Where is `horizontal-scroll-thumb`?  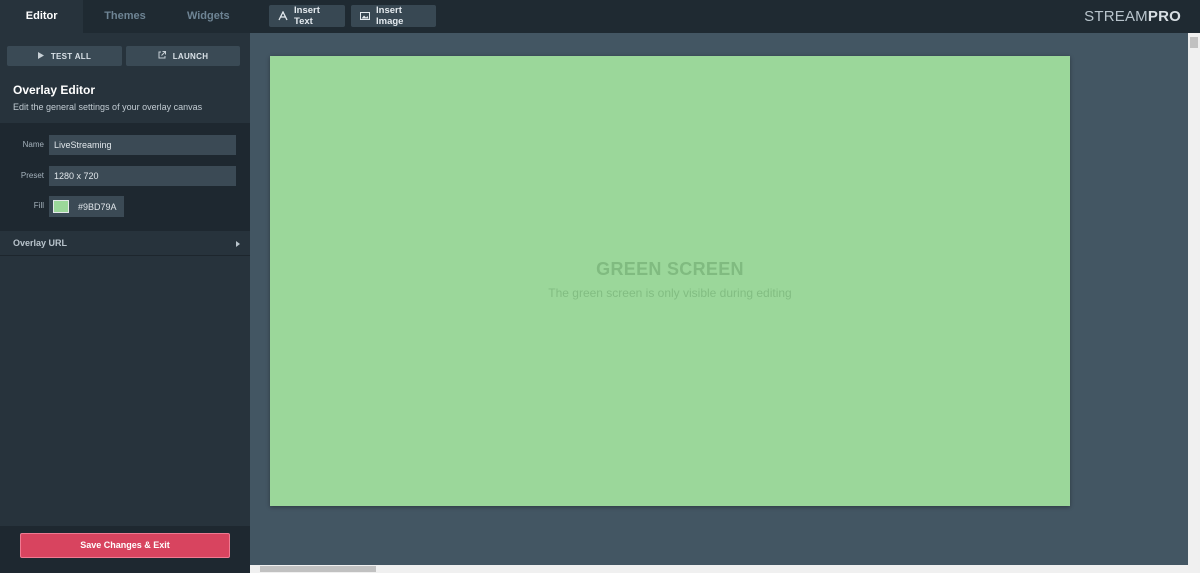
horizontal-scroll-thumb is located at coordinates (318, 569).